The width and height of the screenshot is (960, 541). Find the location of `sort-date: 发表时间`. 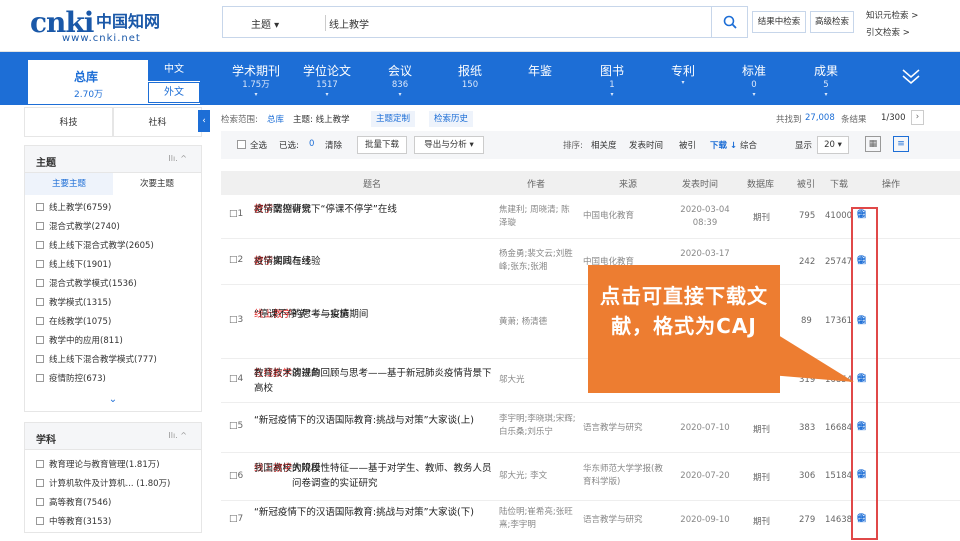

sort-date: 发表时间 is located at coordinates (646, 145).